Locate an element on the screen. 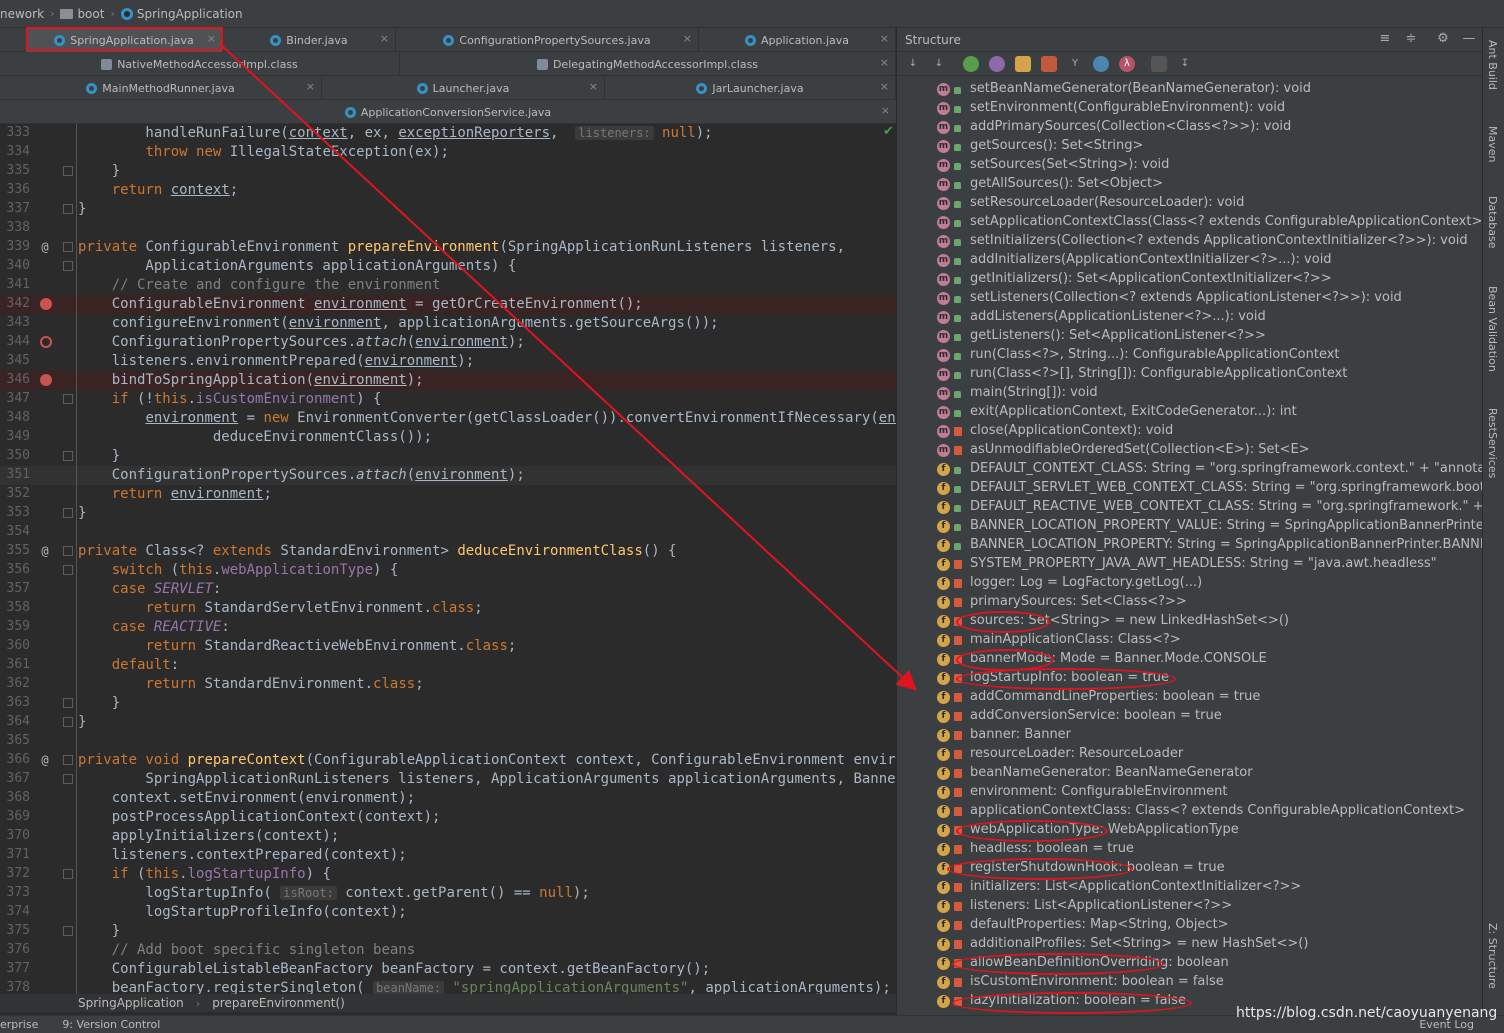 This screenshot has height=1033, width=1504. line-number: 347 is located at coordinates (15, 398).